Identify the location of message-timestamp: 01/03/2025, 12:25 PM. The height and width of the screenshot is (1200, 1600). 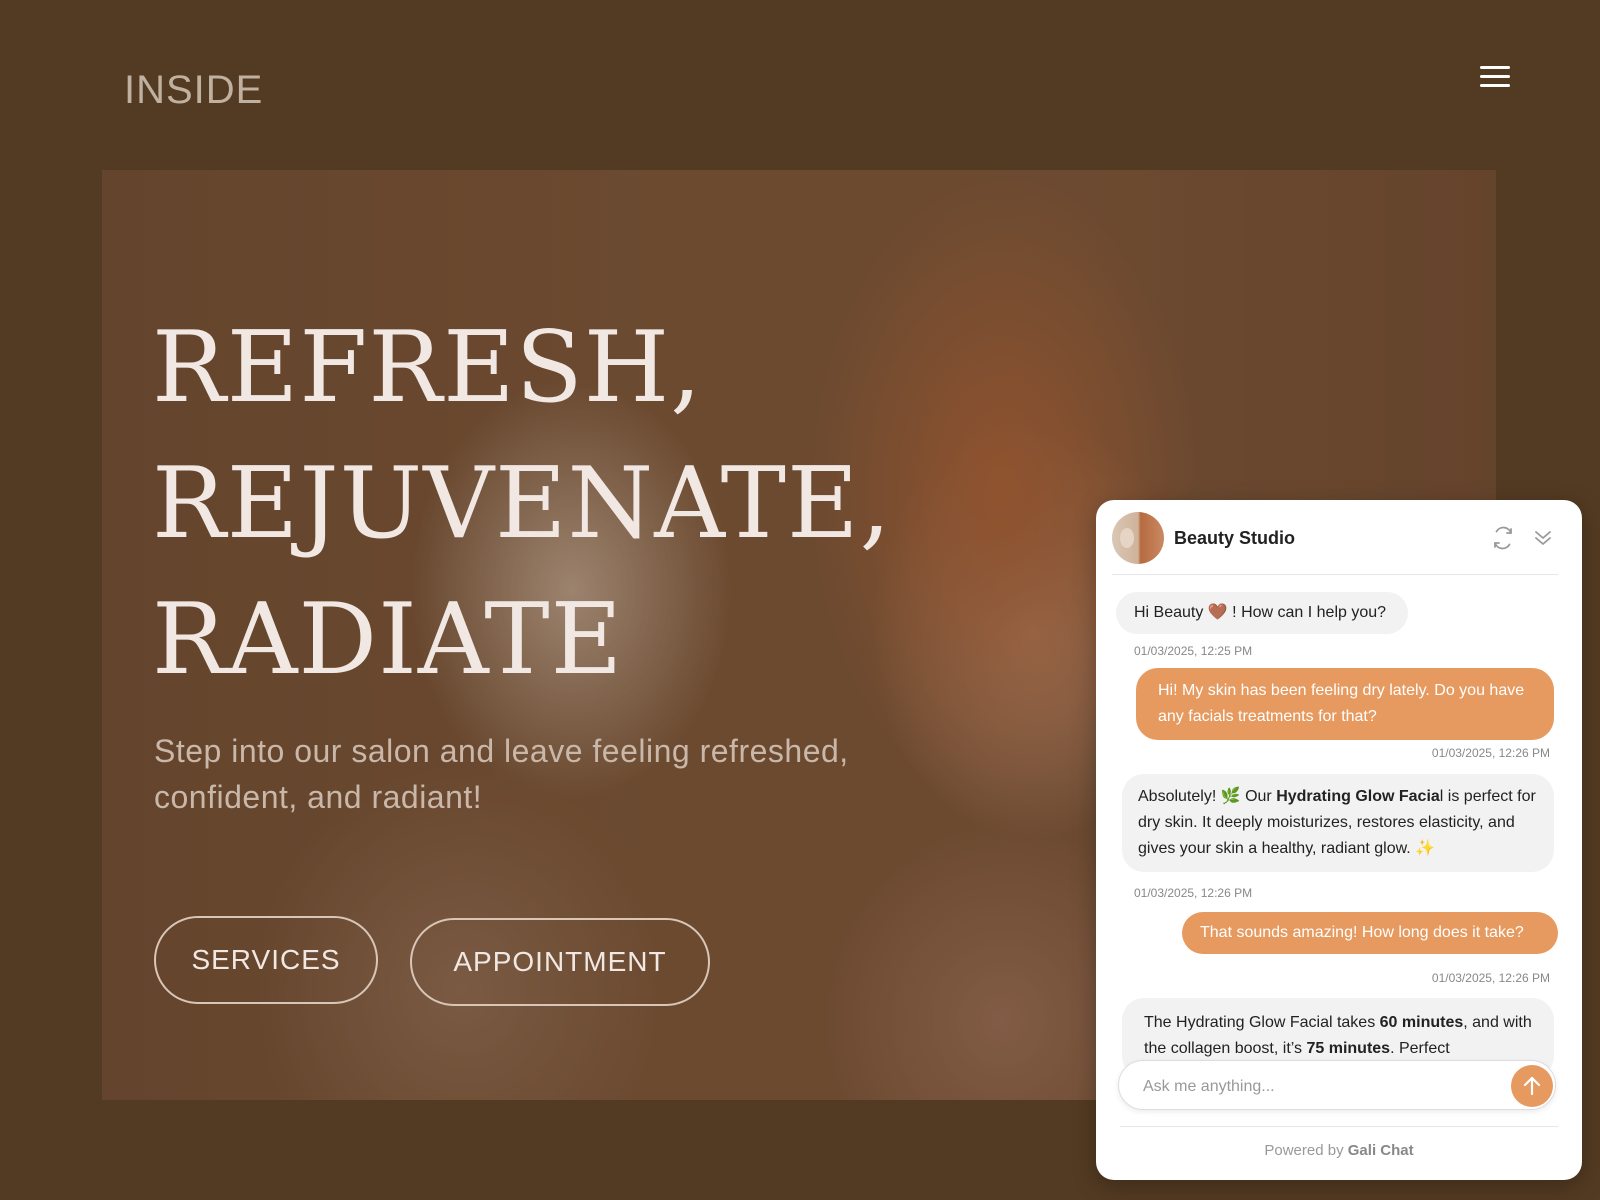
(1193, 651).